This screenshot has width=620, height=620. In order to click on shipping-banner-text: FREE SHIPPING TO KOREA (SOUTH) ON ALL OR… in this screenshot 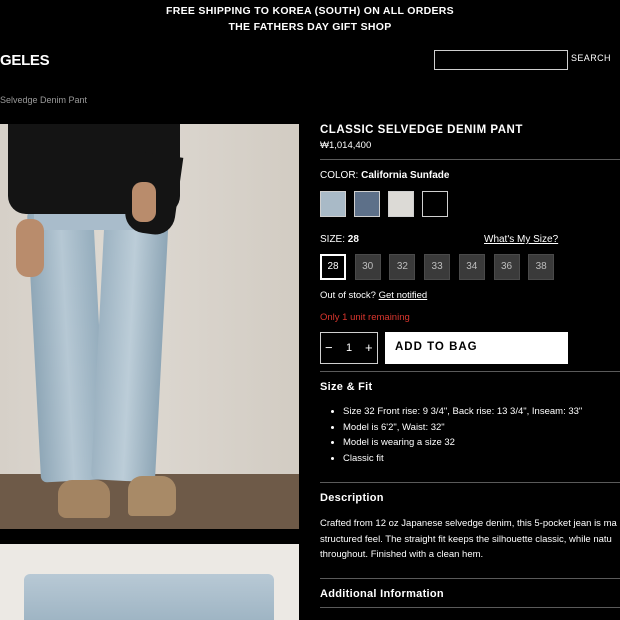, I will do `click(310, 11)`.